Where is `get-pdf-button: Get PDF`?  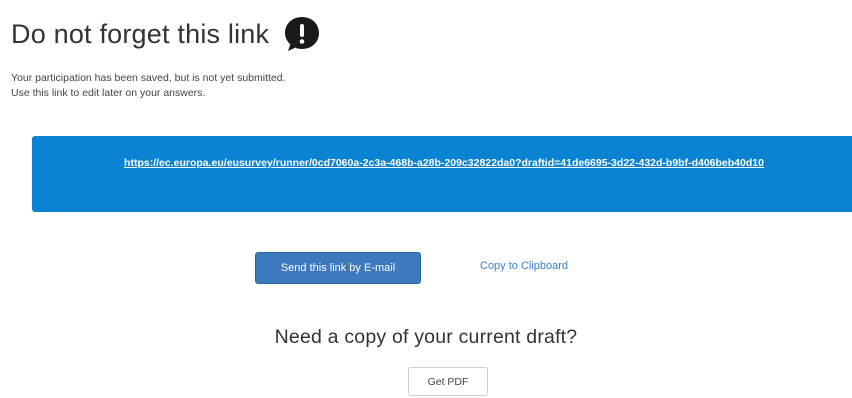 get-pdf-button: Get PDF is located at coordinates (448, 381).